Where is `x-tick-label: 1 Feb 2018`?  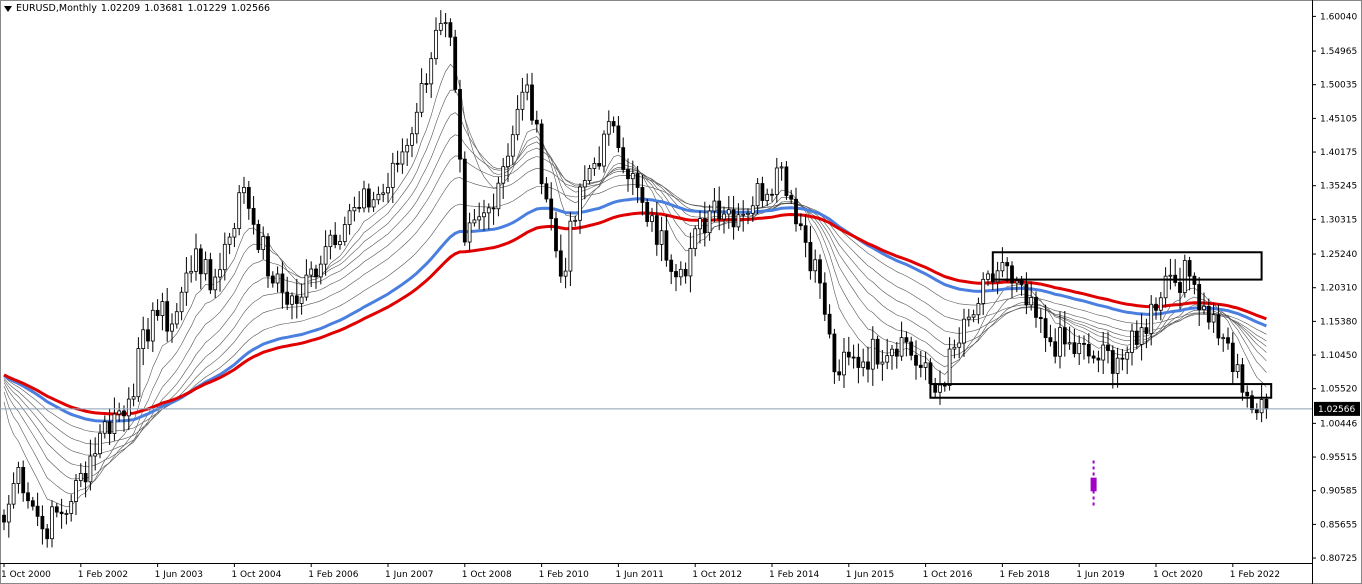
x-tick-label: 1 Feb 2018 is located at coordinates (1024, 575).